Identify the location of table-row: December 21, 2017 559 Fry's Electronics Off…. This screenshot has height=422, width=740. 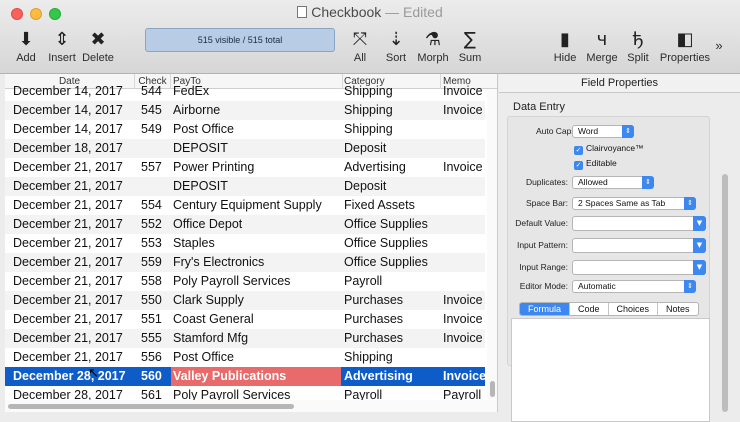
(245, 262).